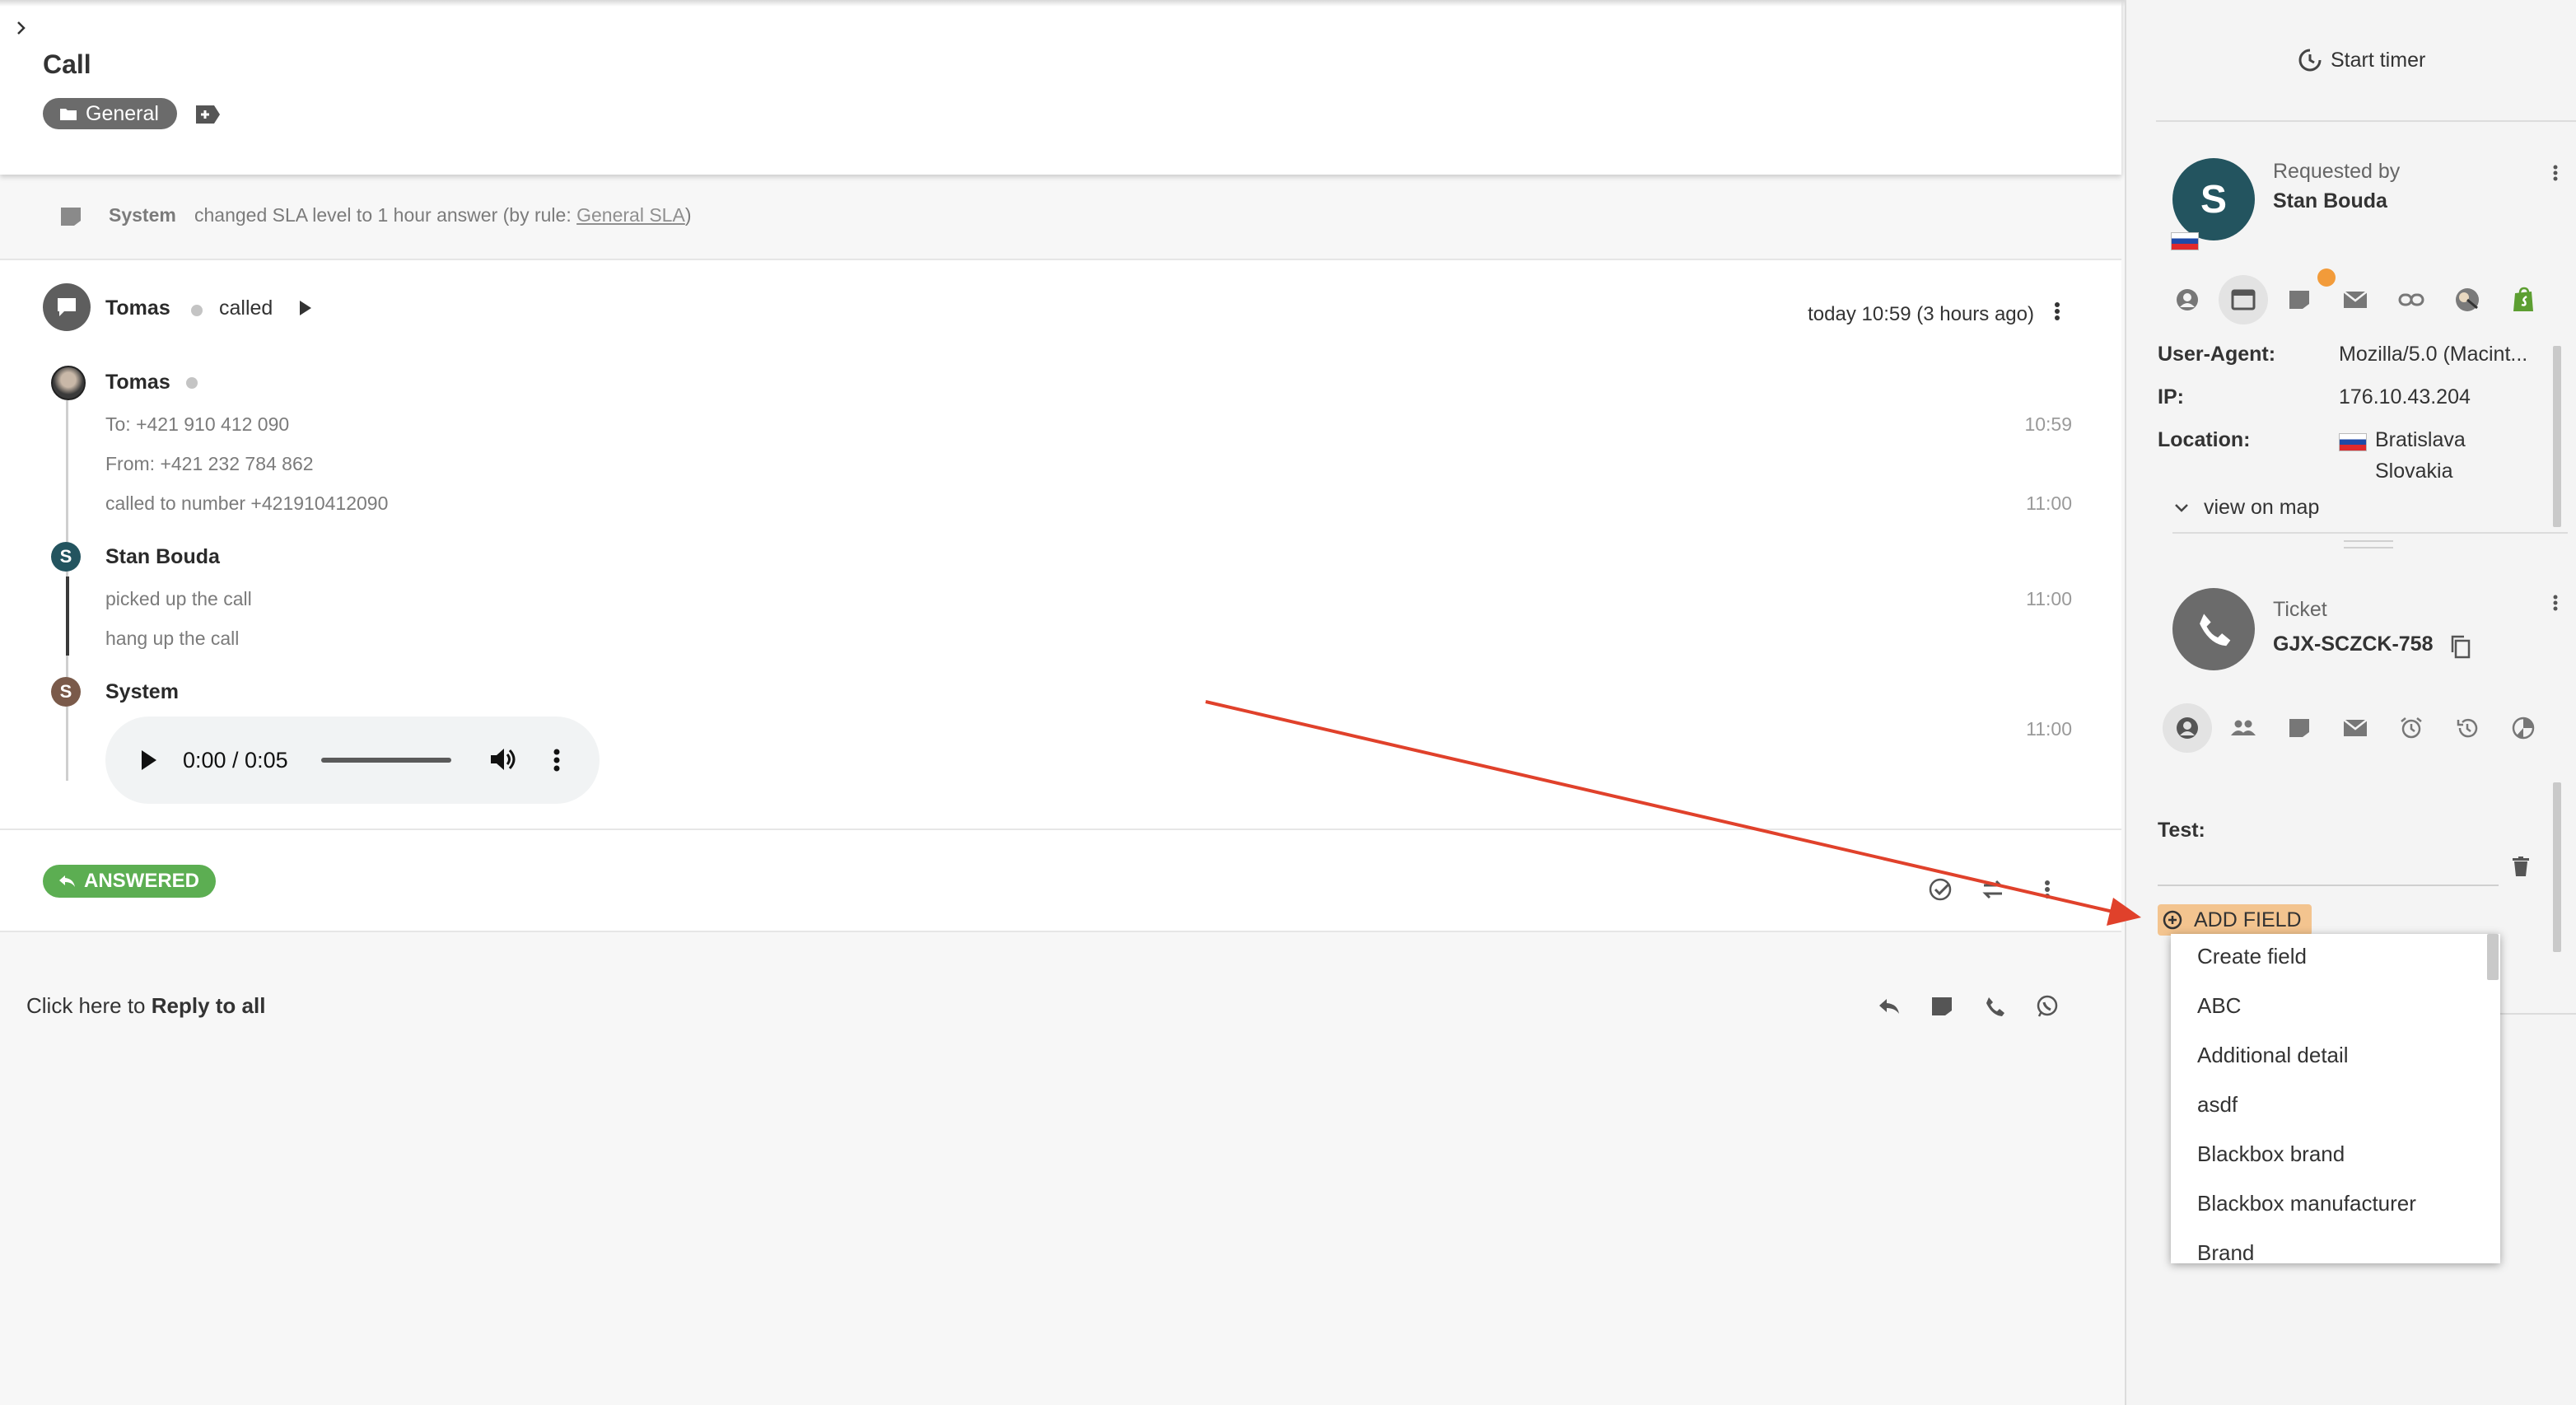 Image resolution: width=2576 pixels, height=1405 pixels. I want to click on ticket-code: GJX-SCZCK-758, so click(2353, 644).